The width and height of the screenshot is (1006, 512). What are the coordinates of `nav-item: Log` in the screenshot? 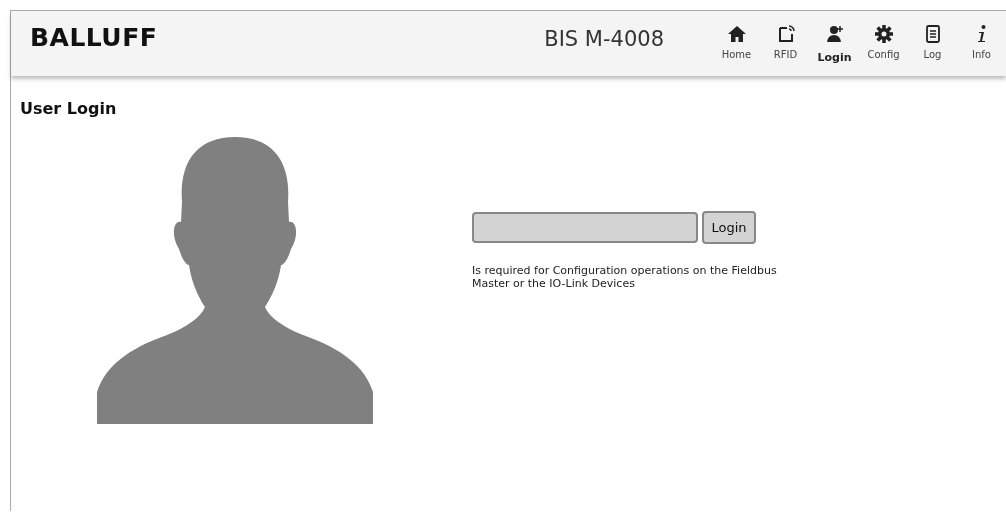 It's located at (932, 43).